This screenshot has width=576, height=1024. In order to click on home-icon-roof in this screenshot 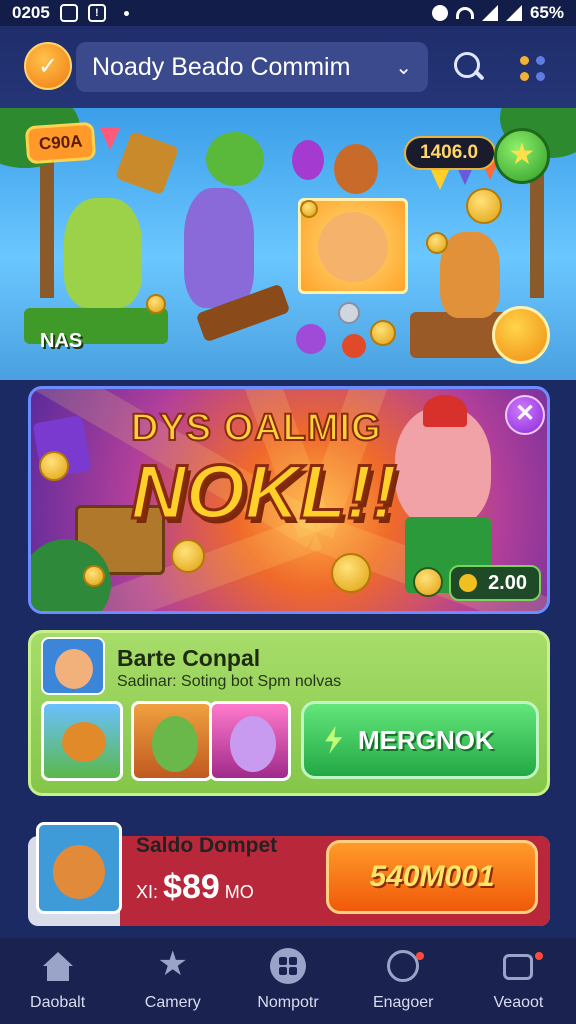, I will do `click(57, 959)`.